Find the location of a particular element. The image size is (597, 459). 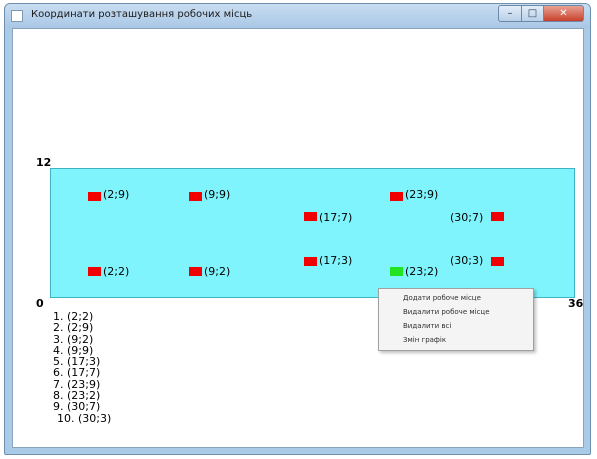

menu-item-delete-desk: Видалити робоче місце is located at coordinates (456, 312).